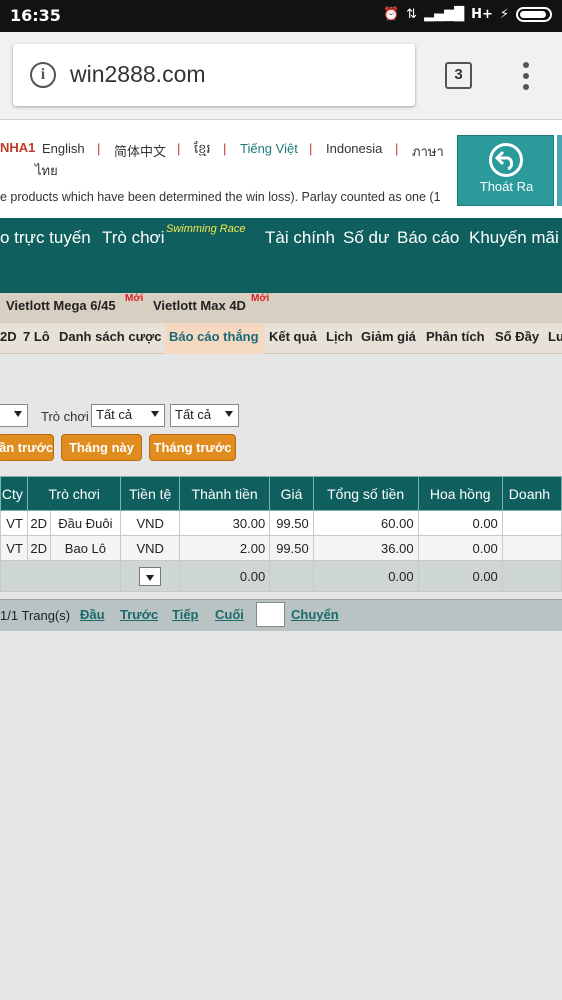 This screenshot has width=562, height=1000. Describe the element at coordinates (133, 238) in the screenshot. I see `nav-games: Trò chơi` at that location.